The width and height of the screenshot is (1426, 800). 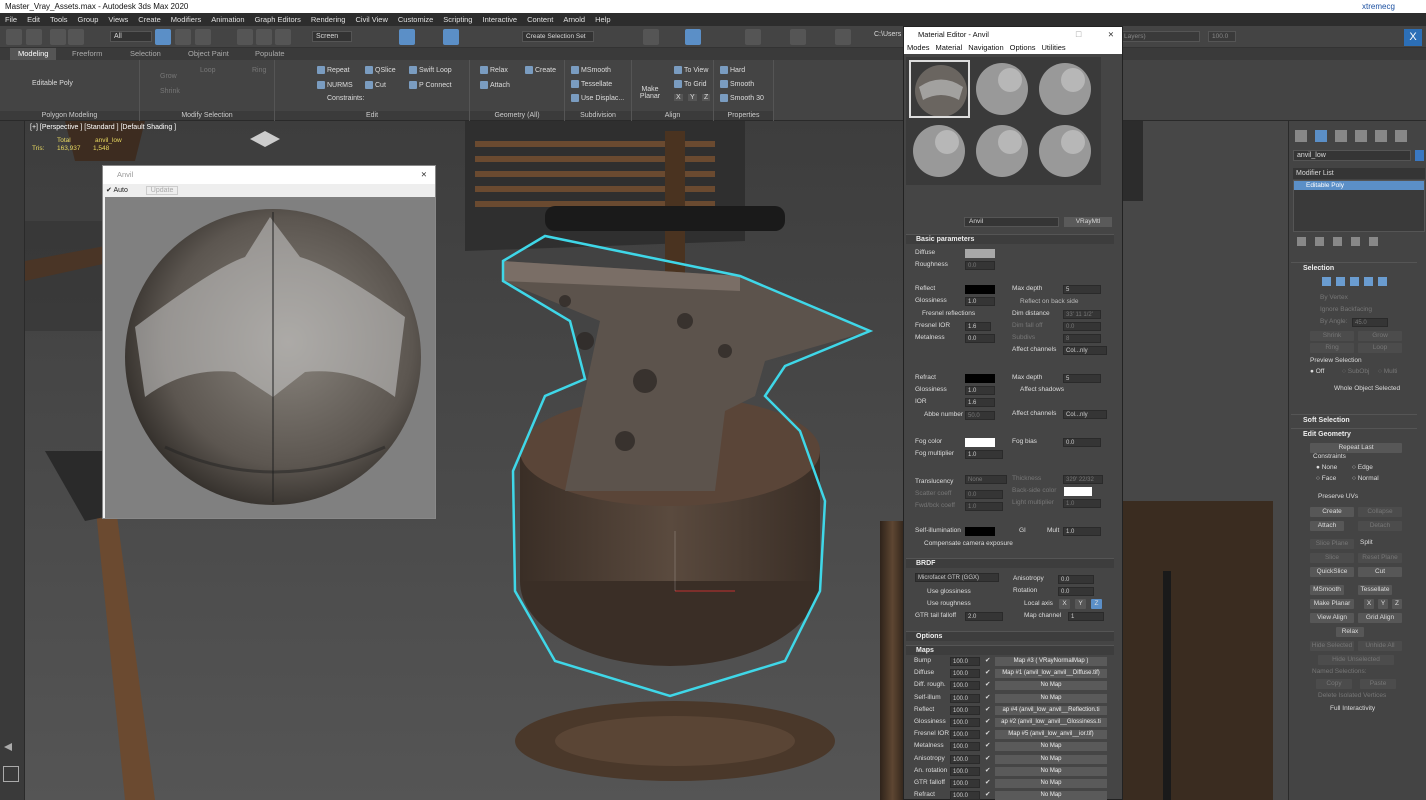 What do you see at coordinates (208, 70) in the screenshot?
I see `loop-button: Loop` at bounding box center [208, 70].